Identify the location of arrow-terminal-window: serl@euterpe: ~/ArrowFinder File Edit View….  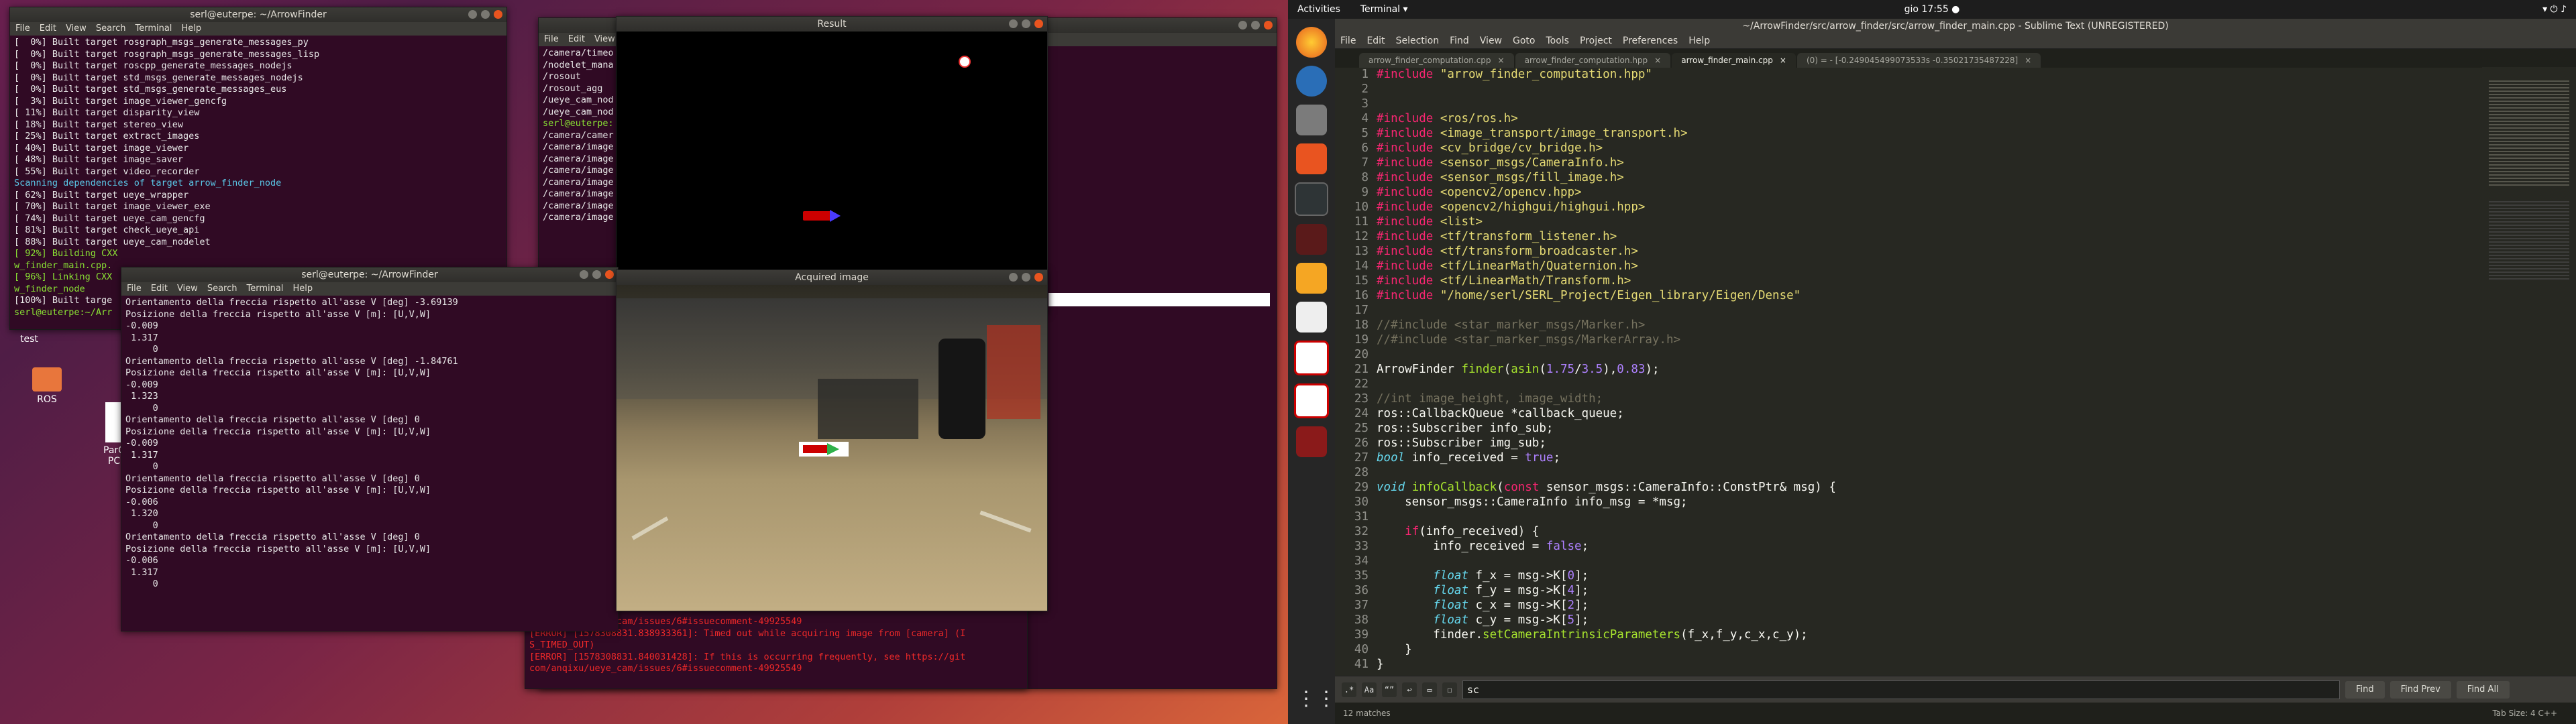
(370, 449).